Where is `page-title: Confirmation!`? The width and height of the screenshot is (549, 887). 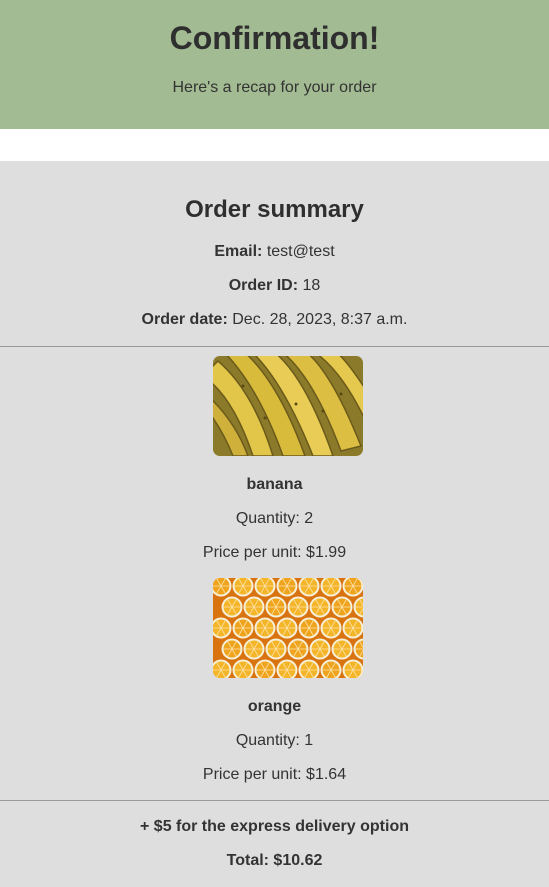 page-title: Confirmation! is located at coordinates (274, 38).